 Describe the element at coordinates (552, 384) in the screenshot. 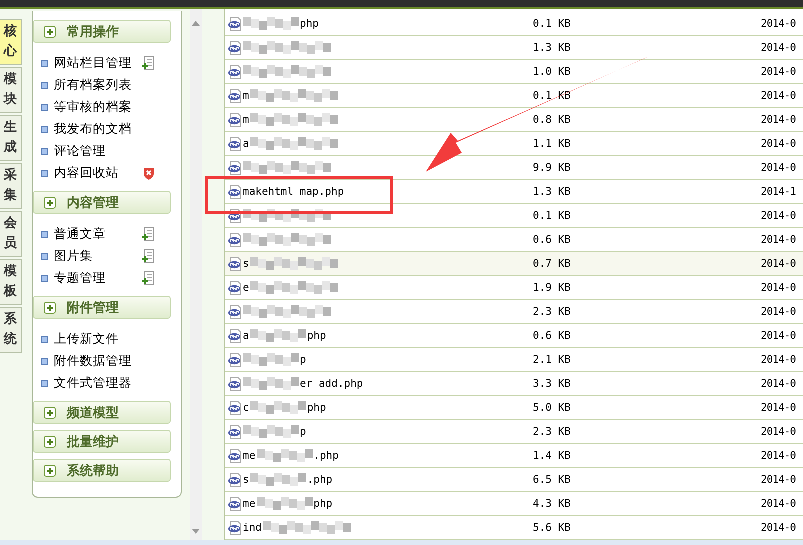

I see `file-size: 3.3 KB` at that location.